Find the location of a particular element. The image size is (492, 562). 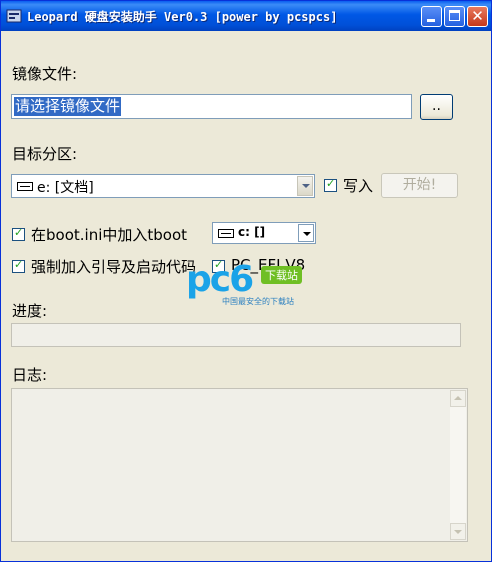

boot-drive-select: c: [] is located at coordinates (264, 233).